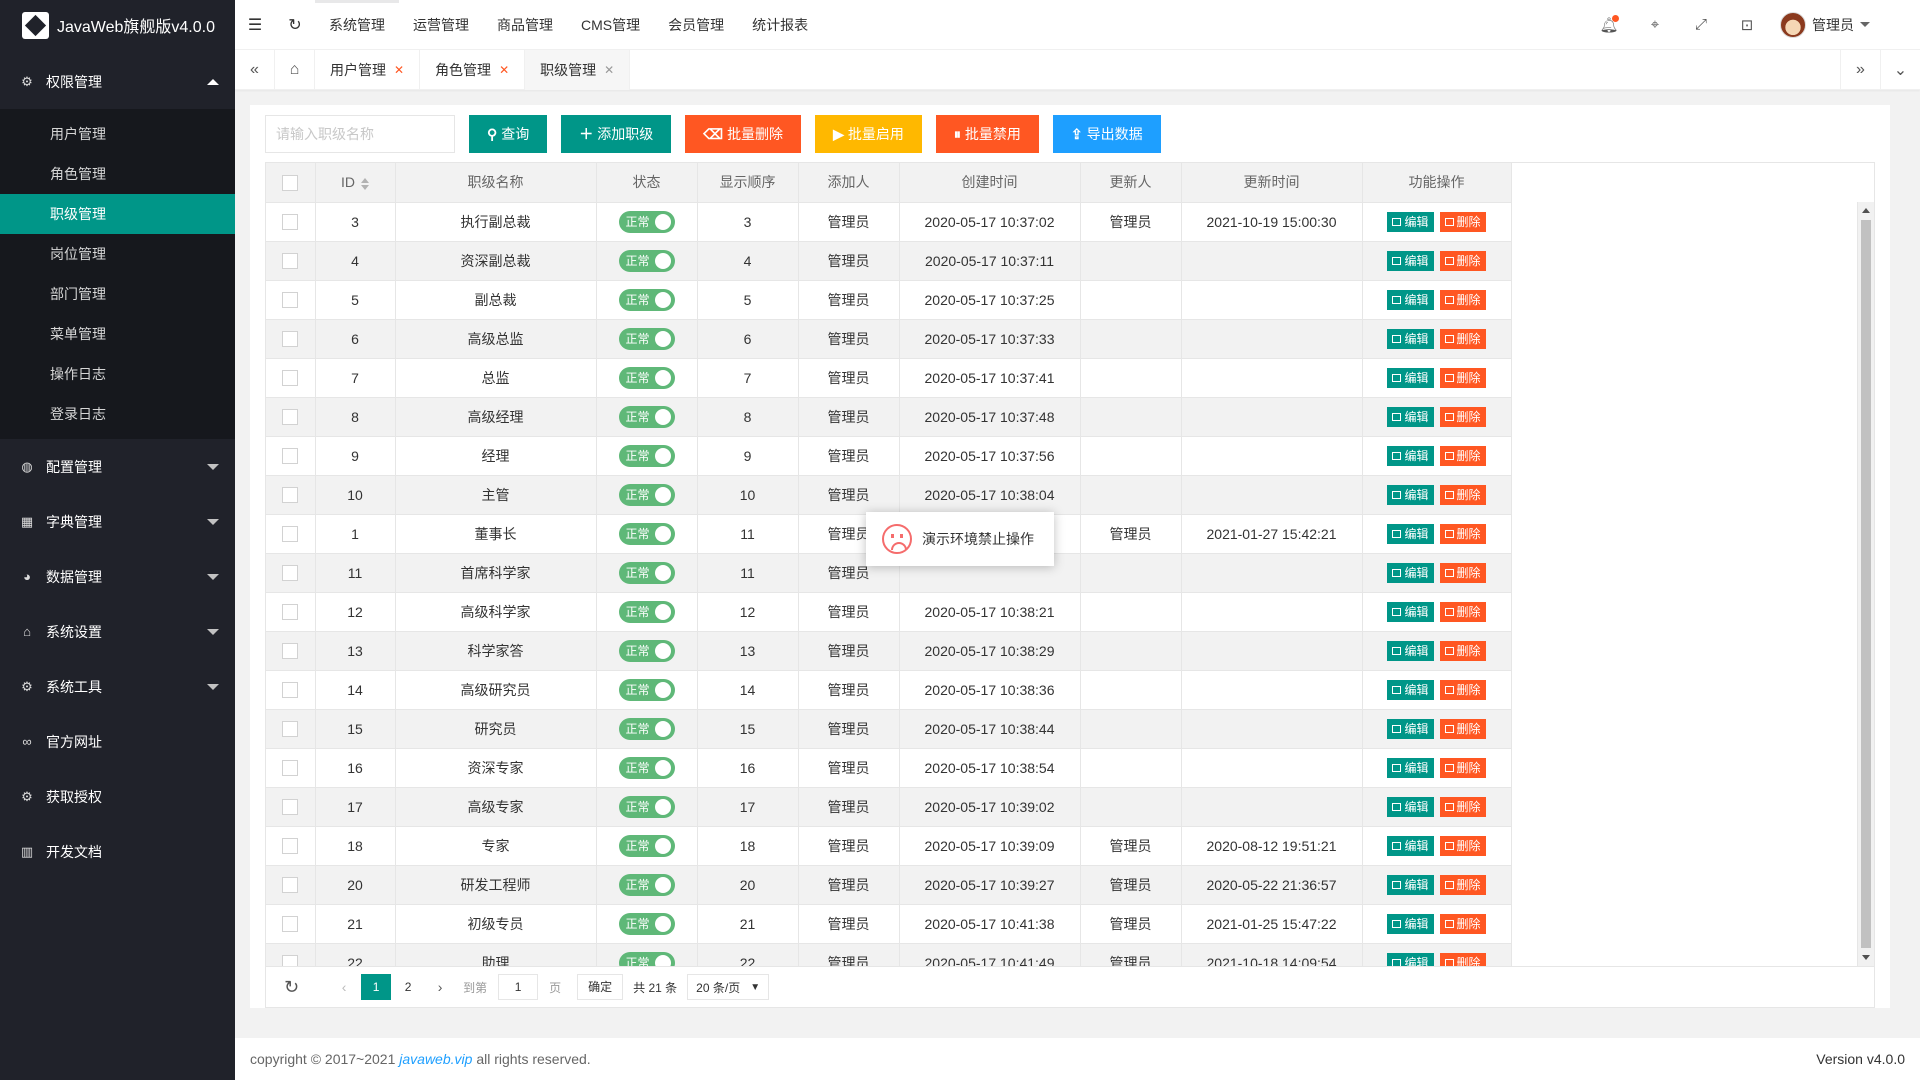 This screenshot has height=1080, width=1920. Describe the element at coordinates (1845, 24) in the screenshot. I see `user-menu: 管理员` at that location.